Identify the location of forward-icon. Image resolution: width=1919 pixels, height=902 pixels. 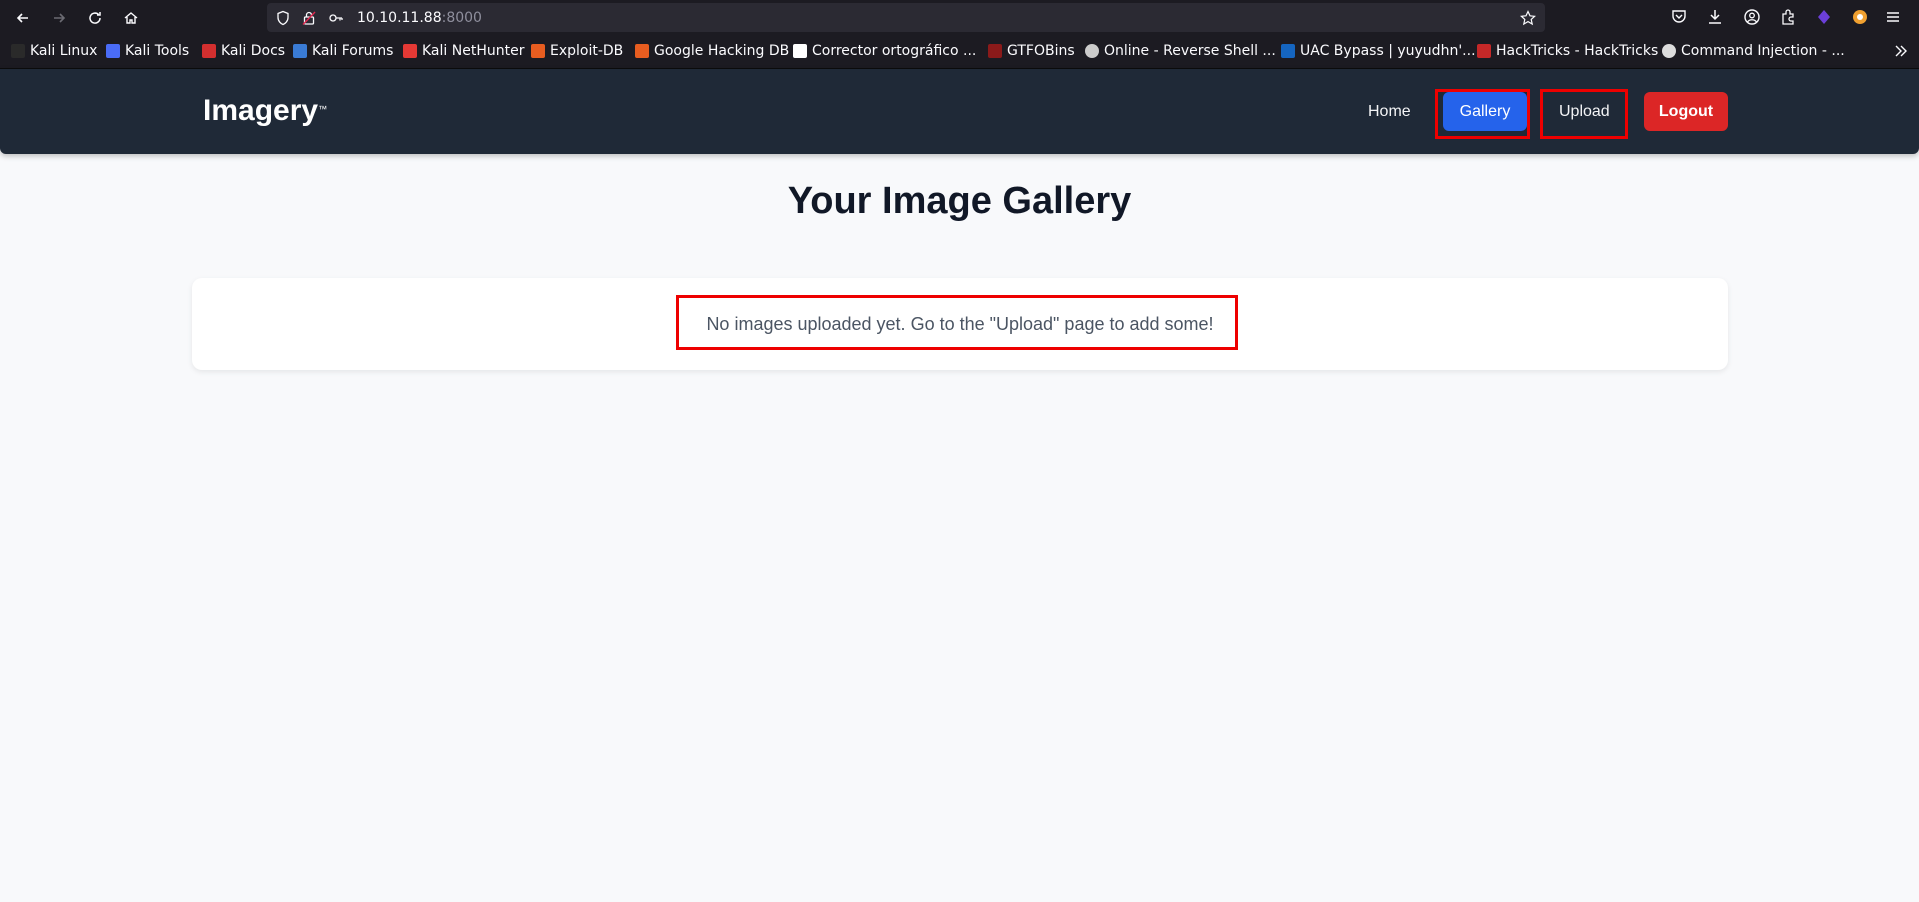
(59, 18).